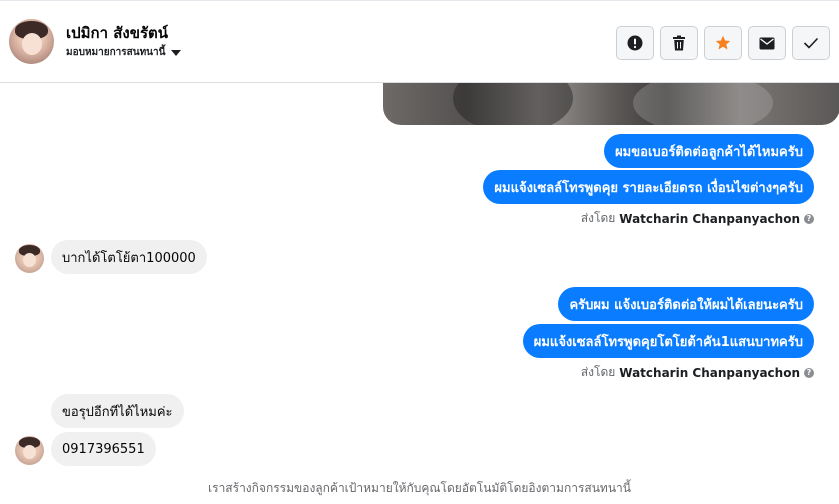 The width and height of the screenshot is (839, 504). Describe the element at coordinates (117, 411) in the screenshot. I see `incoming-message: ขอรุปอีกทีได้ไหมค่ะ` at that location.